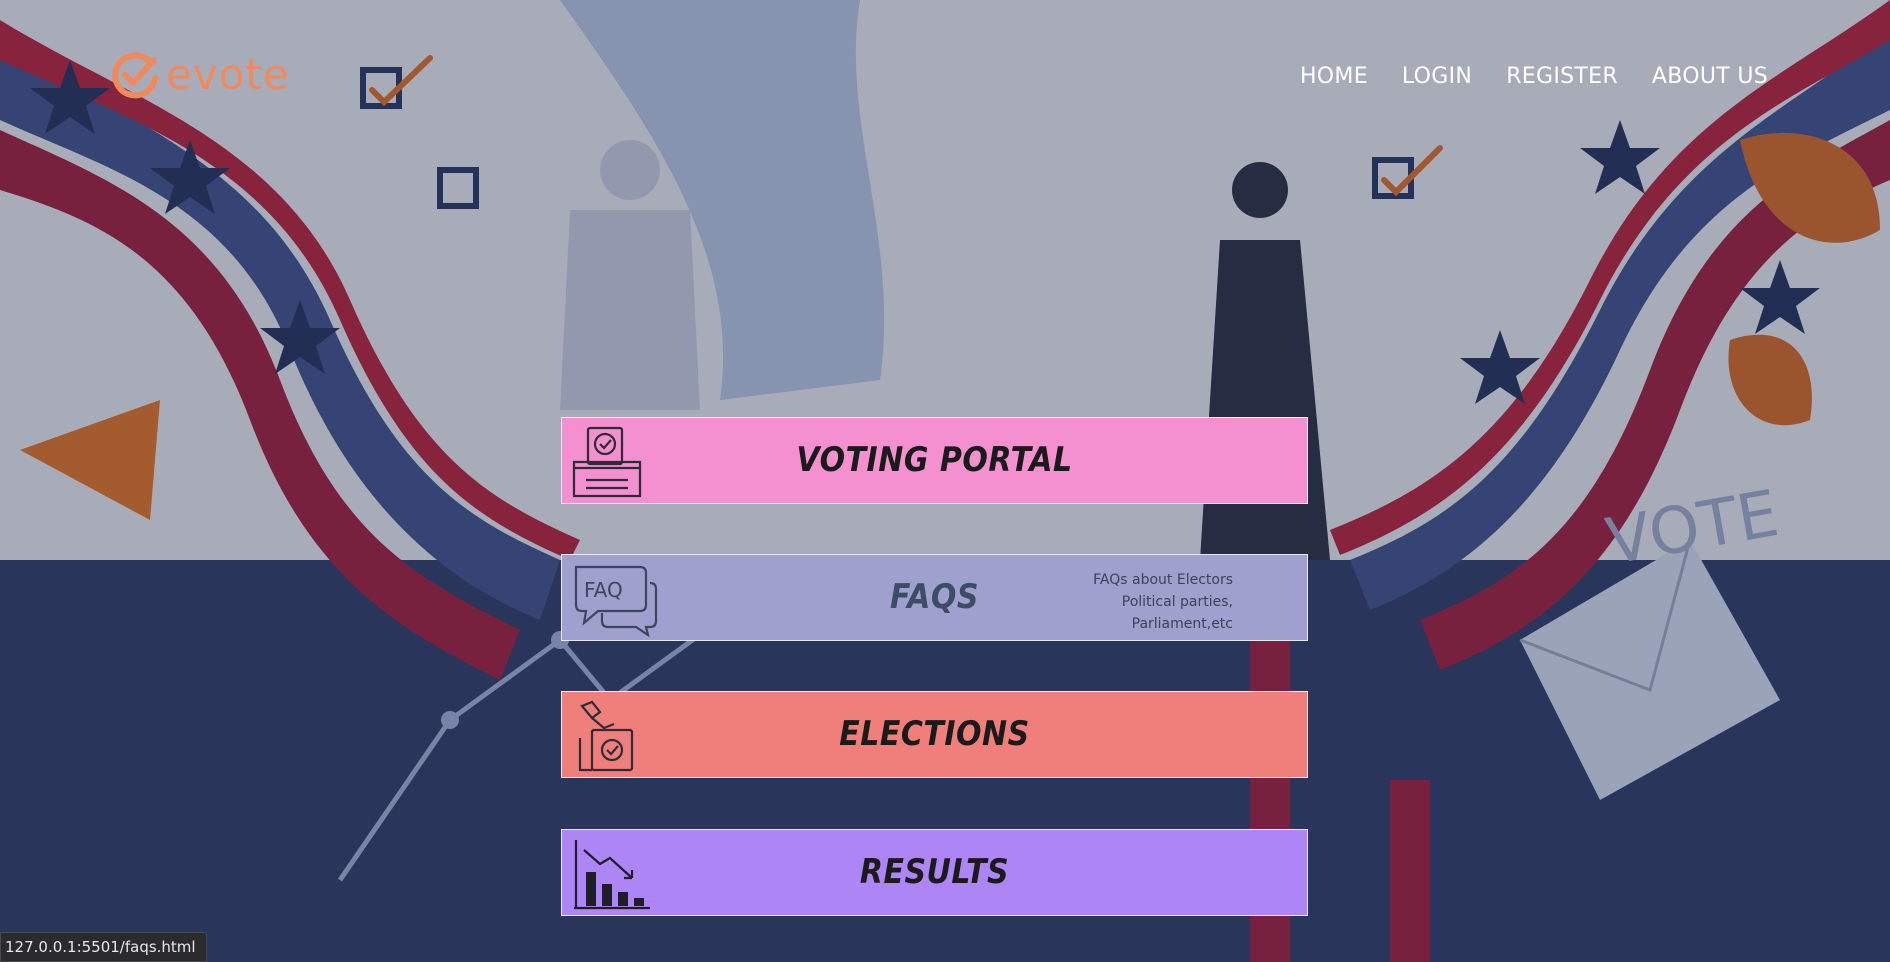 Image resolution: width=1890 pixels, height=962 pixels. What do you see at coordinates (1710, 76) in the screenshot?
I see `nav-about-us: ABOUT US` at bounding box center [1710, 76].